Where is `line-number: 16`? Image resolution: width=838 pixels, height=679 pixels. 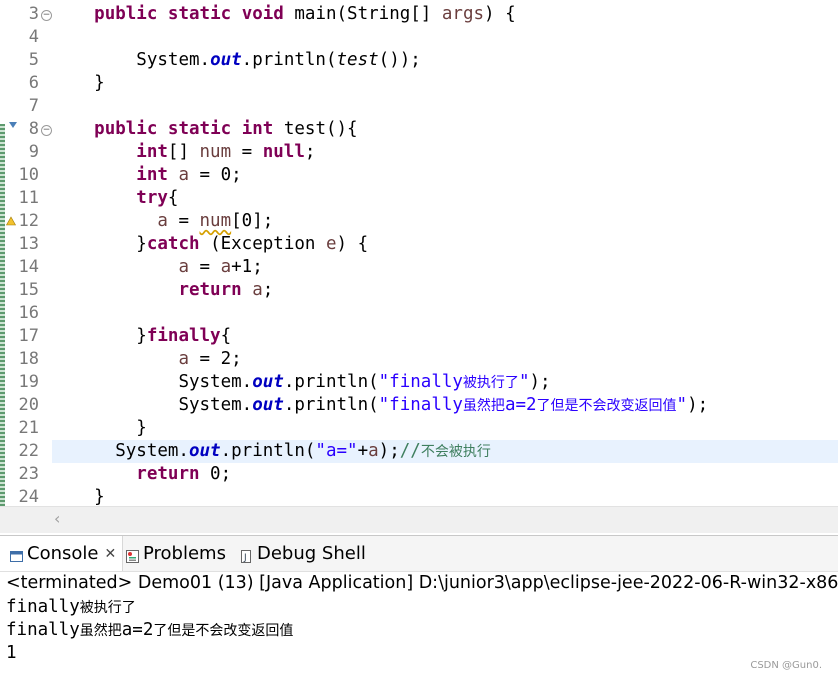 line-number: 16 is located at coordinates (28, 313).